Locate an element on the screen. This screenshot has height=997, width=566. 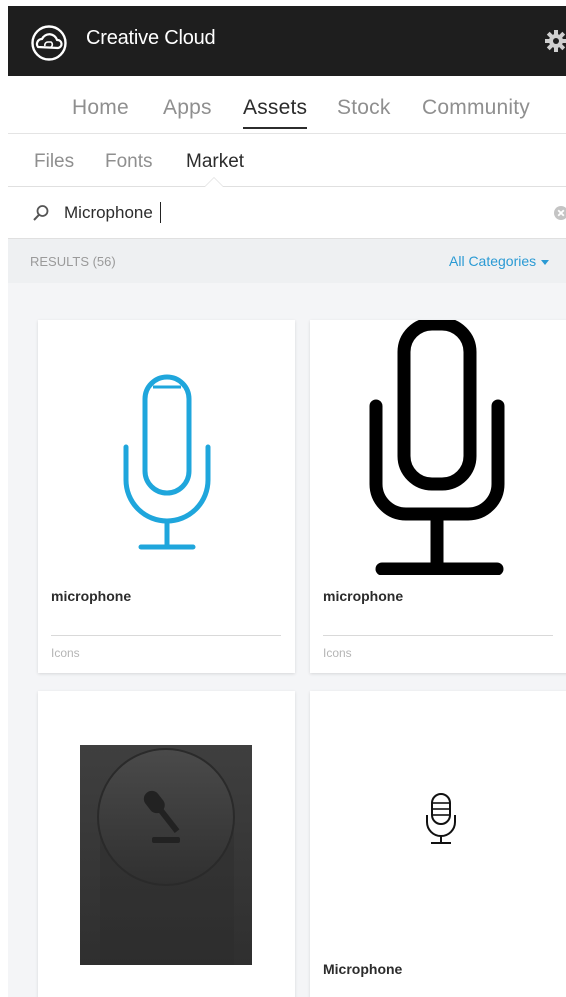
main-nav: Home Apps Assets Stock Community is located at coordinates (287, 105).